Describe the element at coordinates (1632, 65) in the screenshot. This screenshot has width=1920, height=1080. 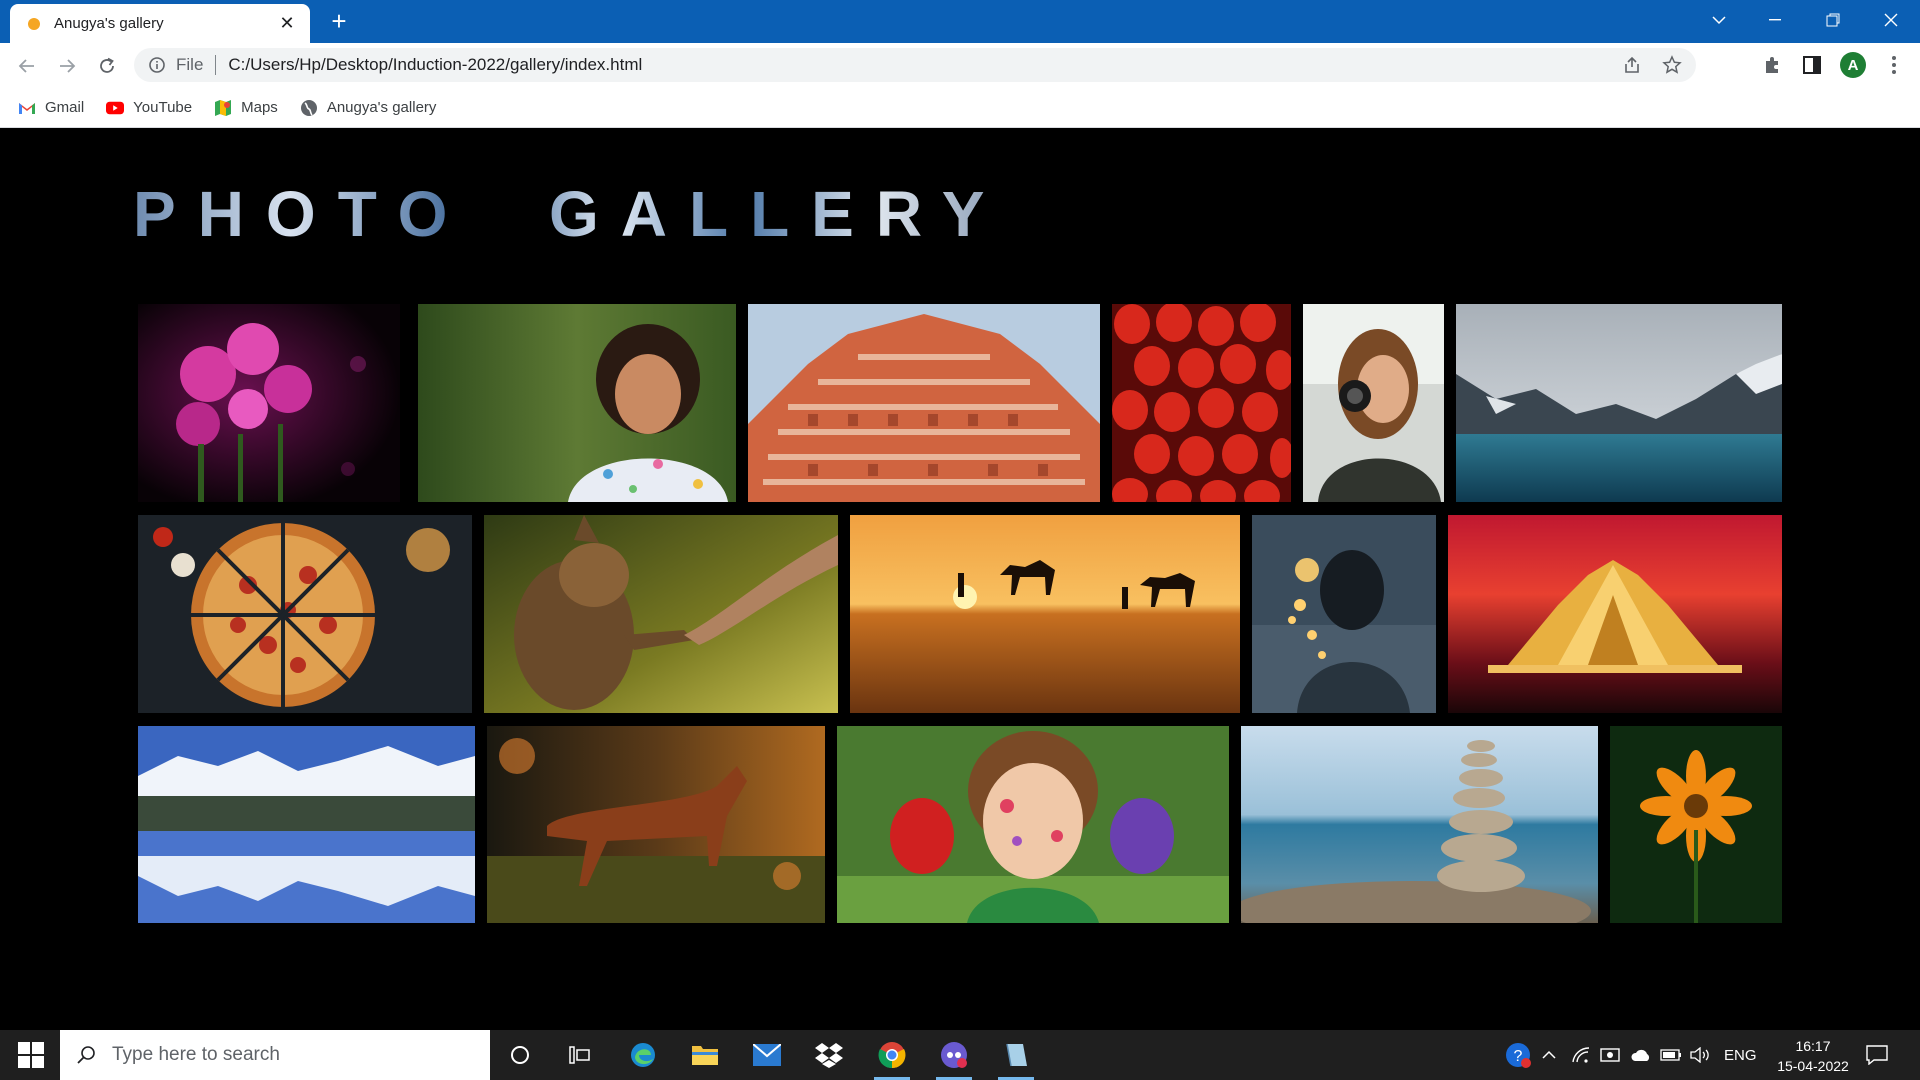
I see `share-icon` at that location.